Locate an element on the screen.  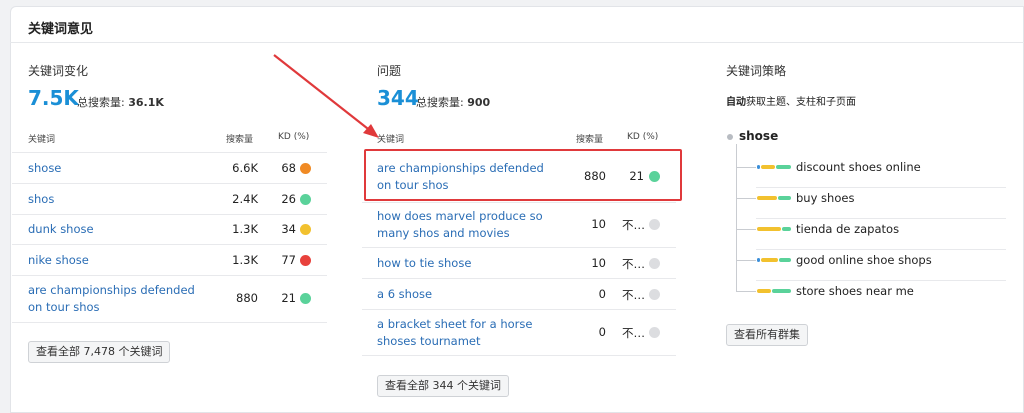
root-node-icon is located at coordinates (730, 137).